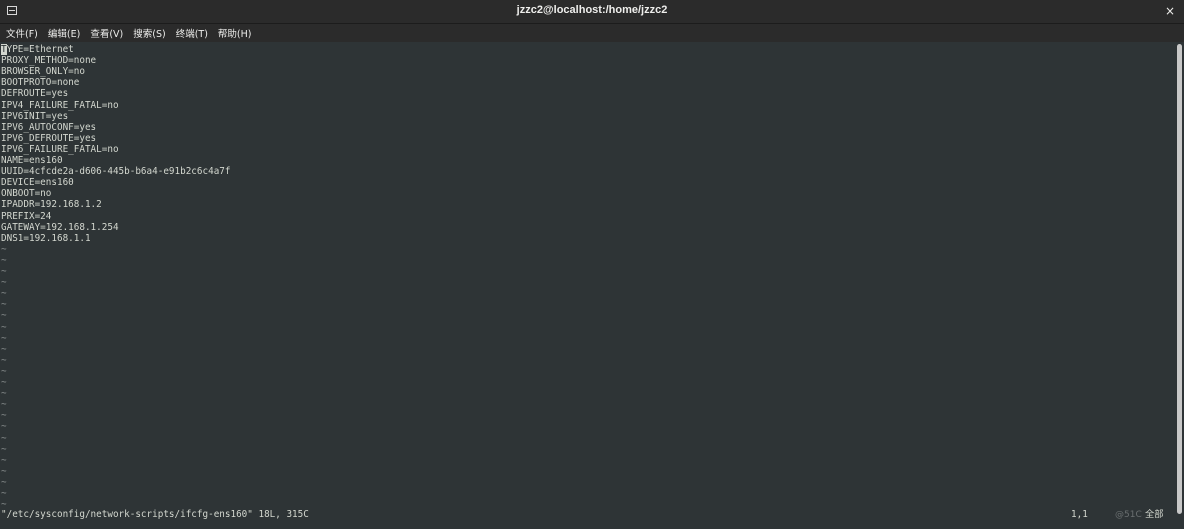 The width and height of the screenshot is (1184, 529). Describe the element at coordinates (60, 105) in the screenshot. I see `file-line: IPV4_FAILURE_FATAL=no` at that location.